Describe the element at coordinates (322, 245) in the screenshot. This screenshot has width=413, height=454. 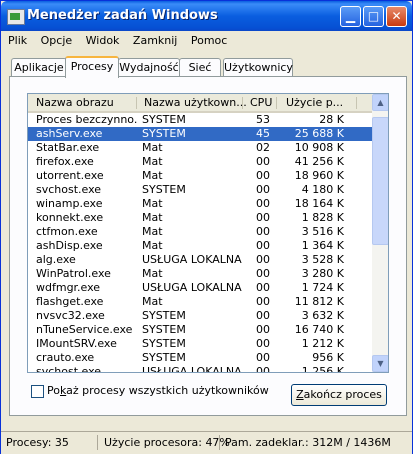
I see `cell-memory: 1 364 K` at that location.